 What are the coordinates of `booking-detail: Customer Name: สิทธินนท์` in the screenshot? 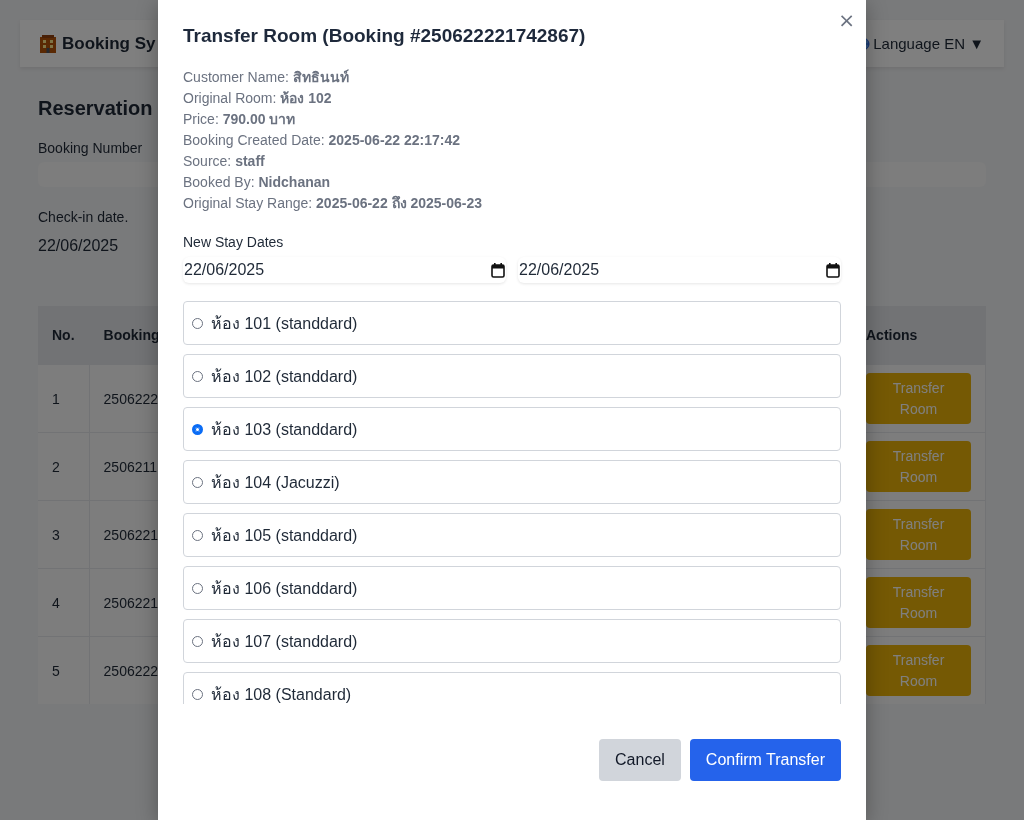 It's located at (266, 77).